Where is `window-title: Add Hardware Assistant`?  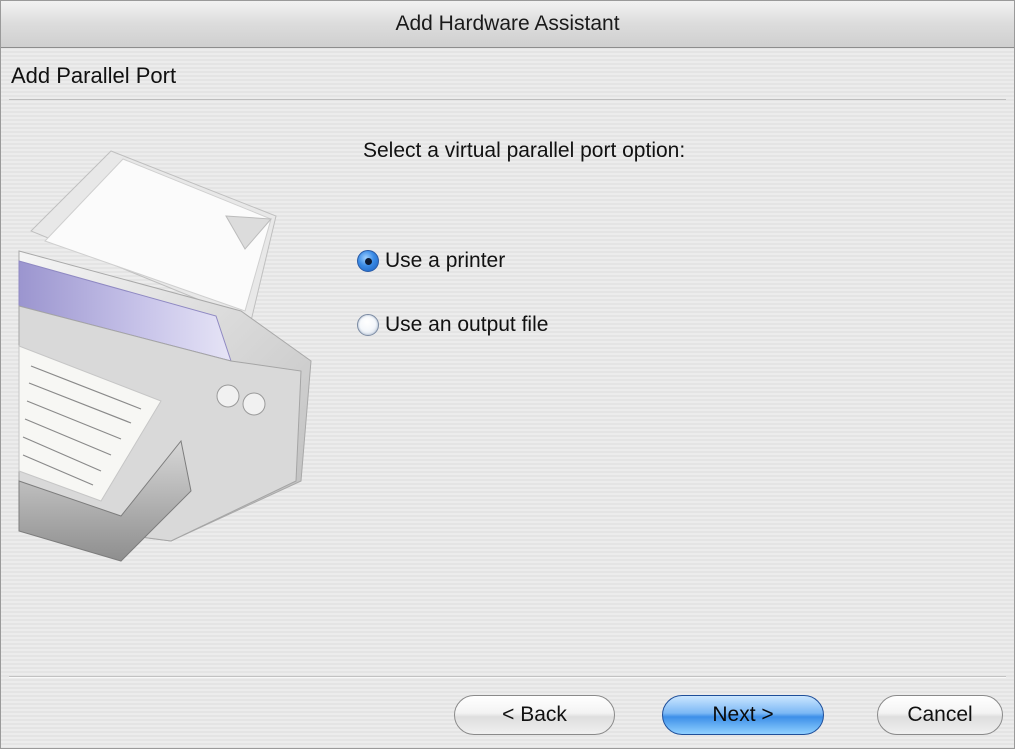 window-title: Add Hardware Assistant is located at coordinates (507, 24).